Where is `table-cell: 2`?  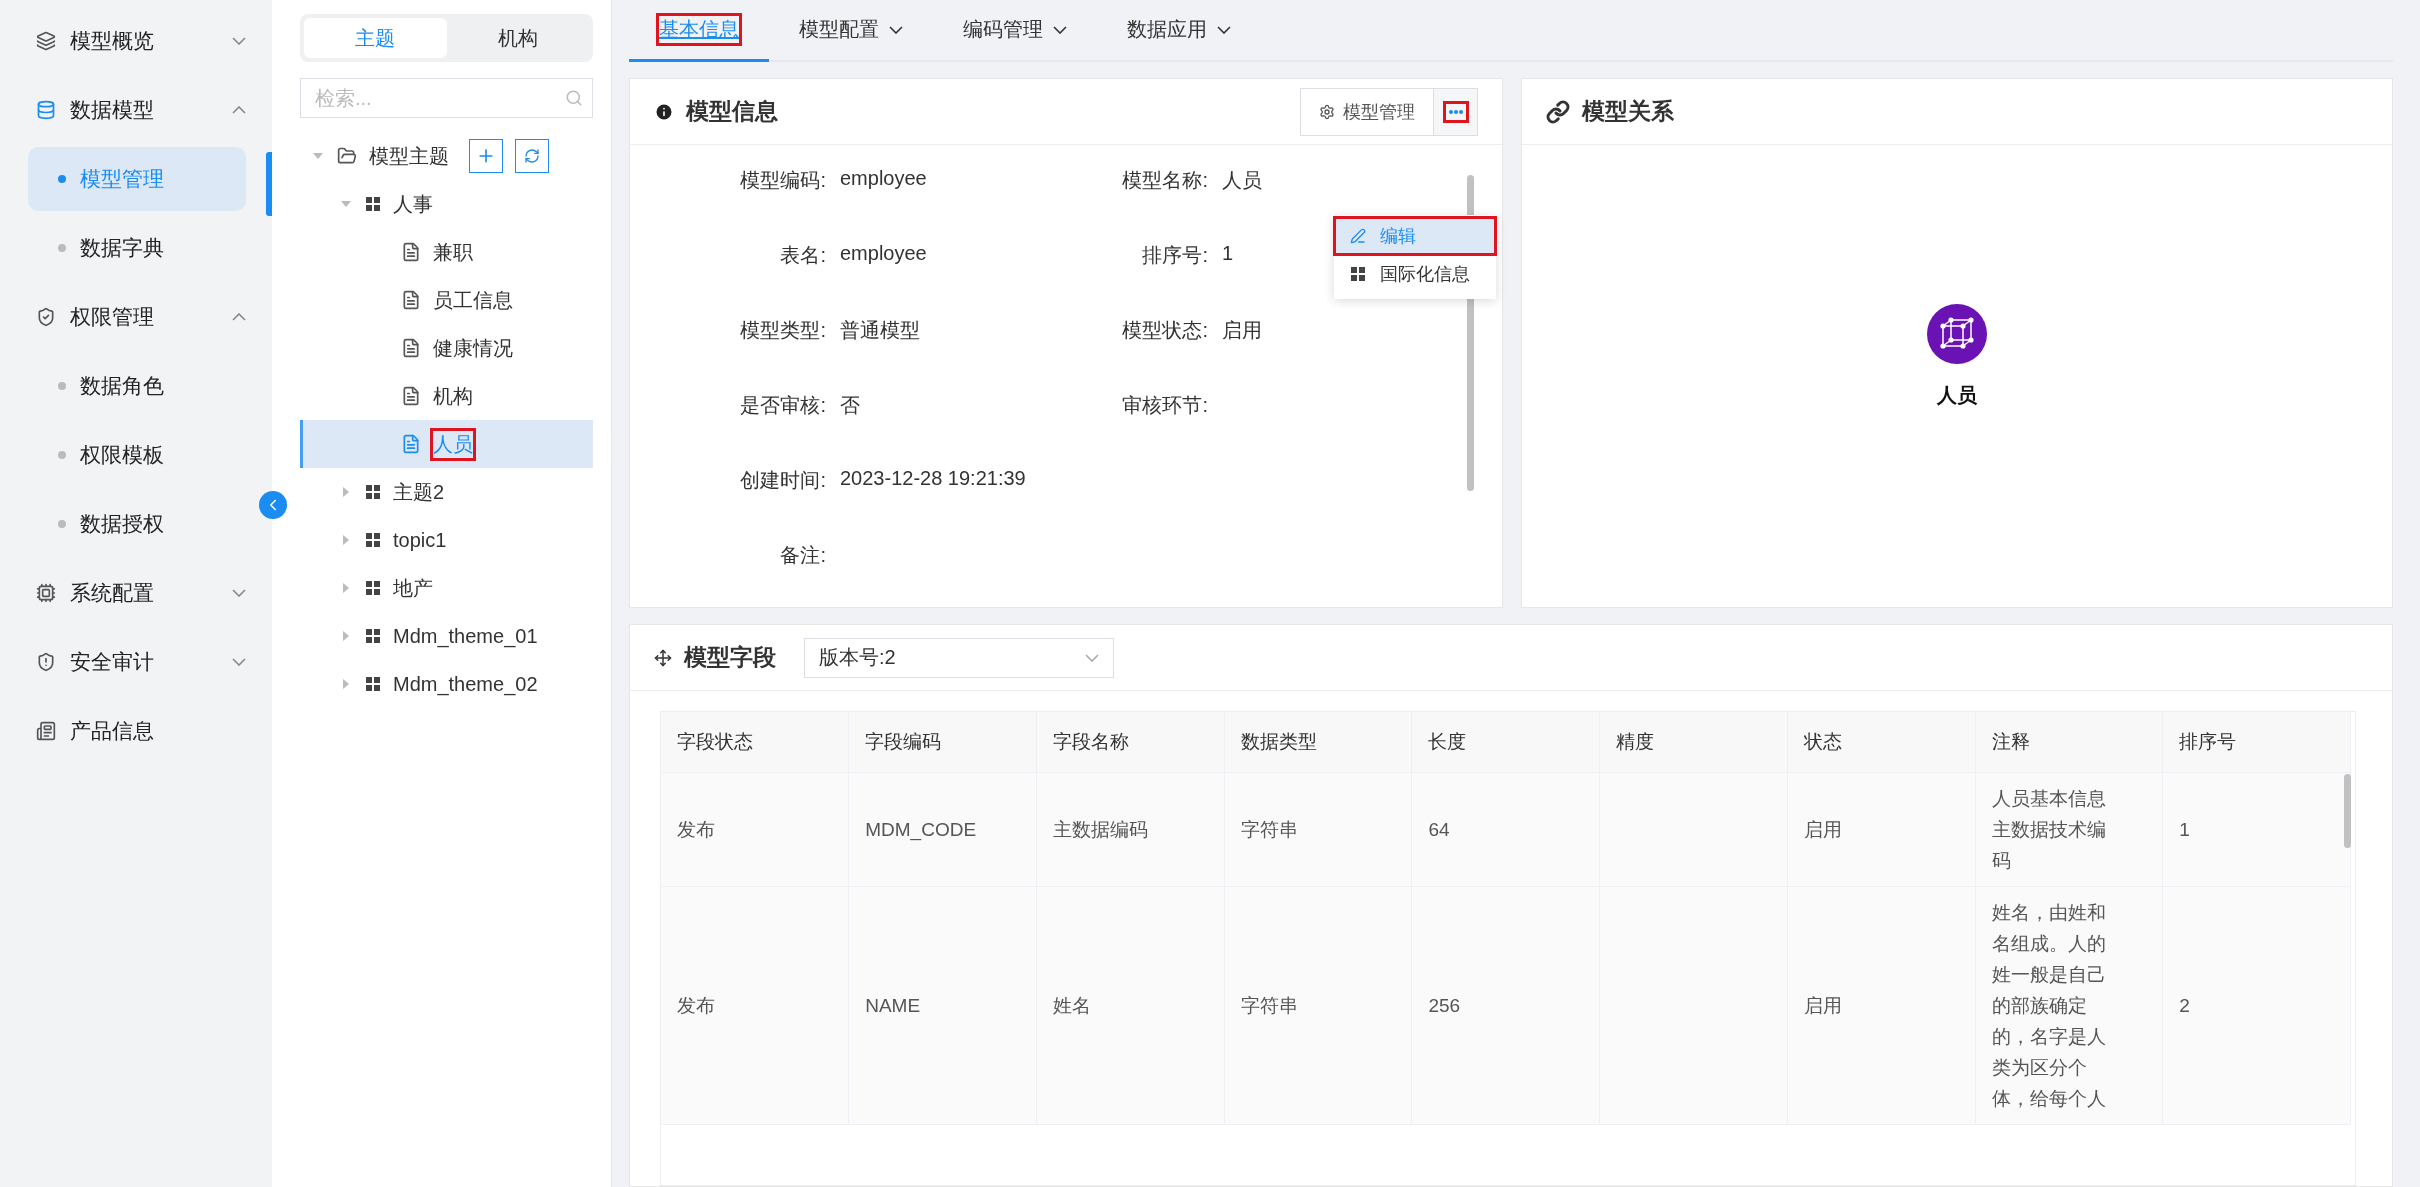
table-cell: 2 is located at coordinates (2256, 1005).